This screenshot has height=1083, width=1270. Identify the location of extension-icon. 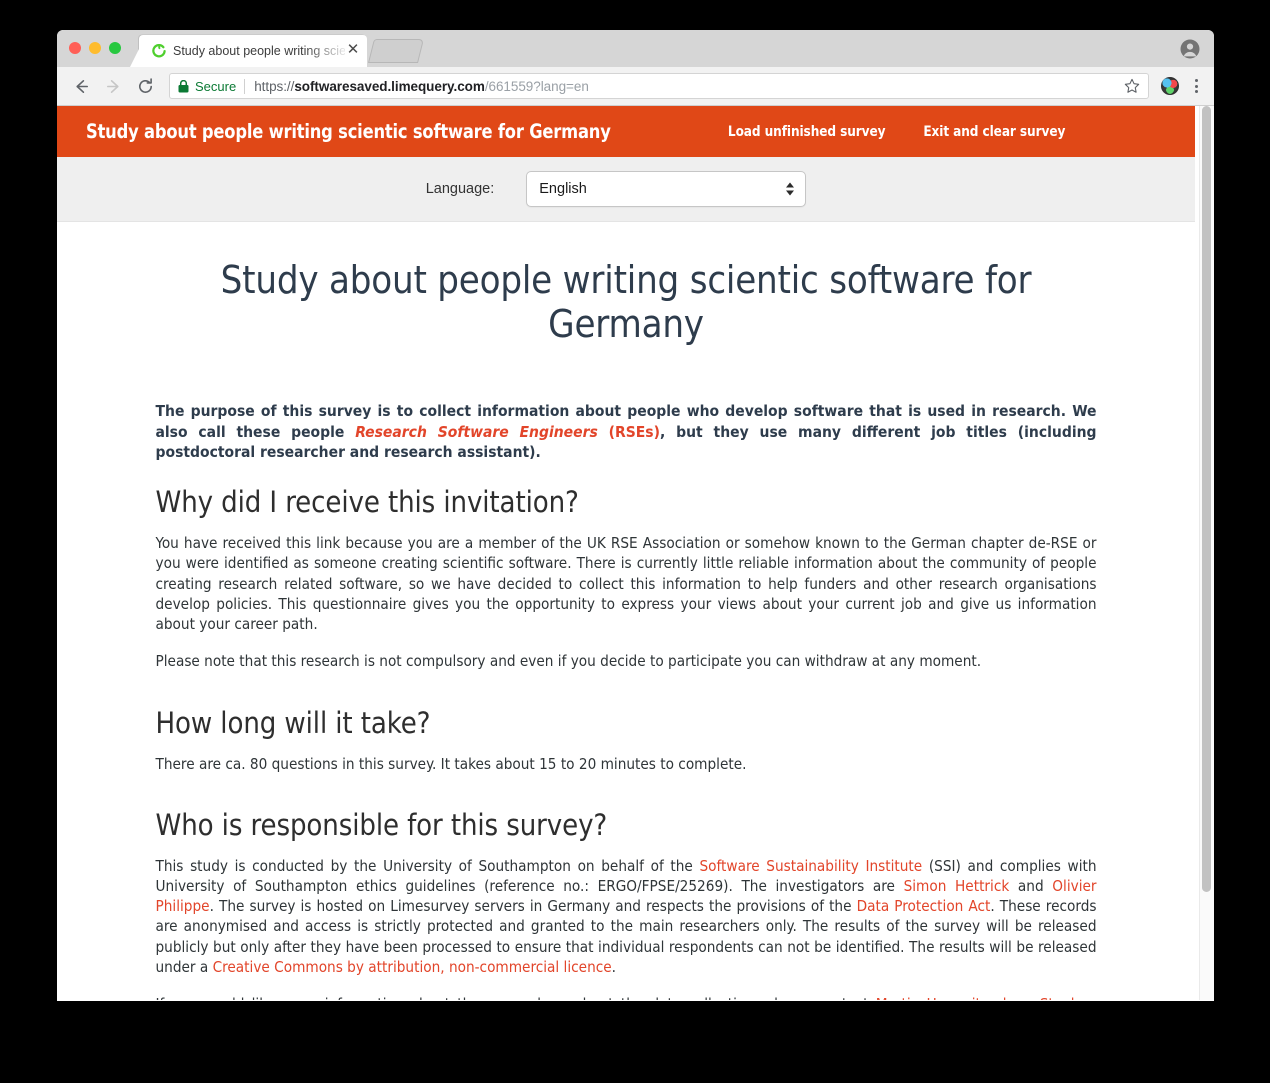
(1170, 86).